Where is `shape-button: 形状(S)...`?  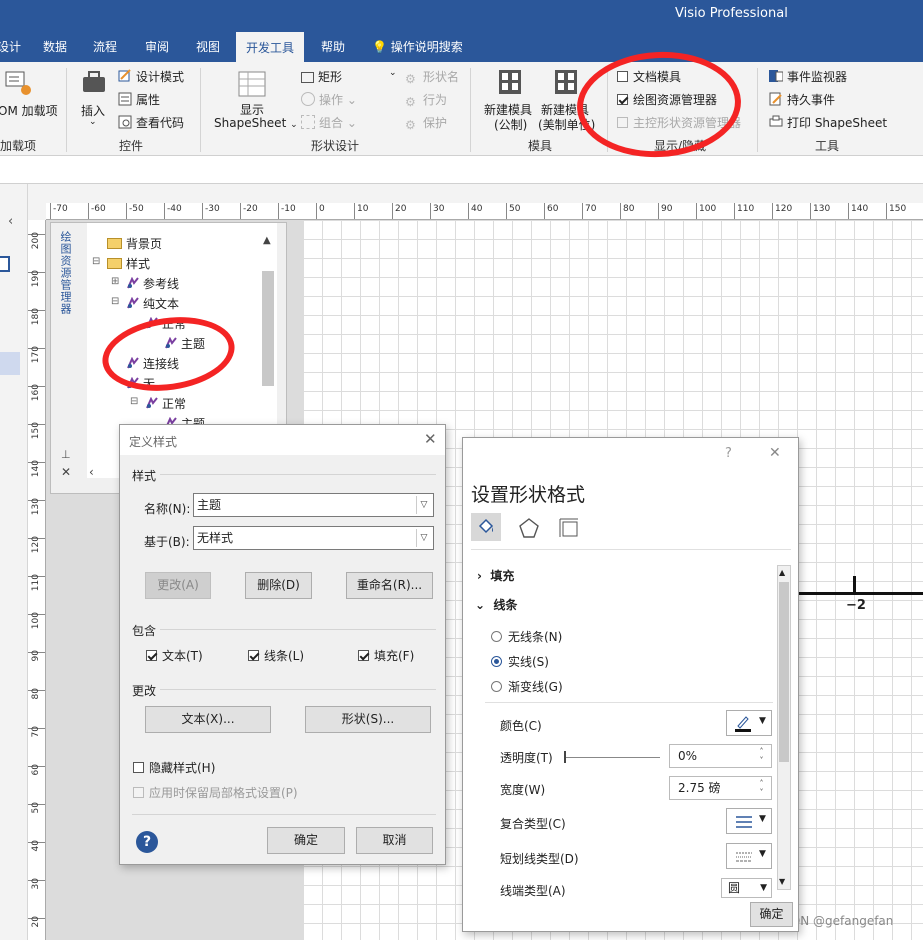 shape-button: 形状(S)... is located at coordinates (368, 719).